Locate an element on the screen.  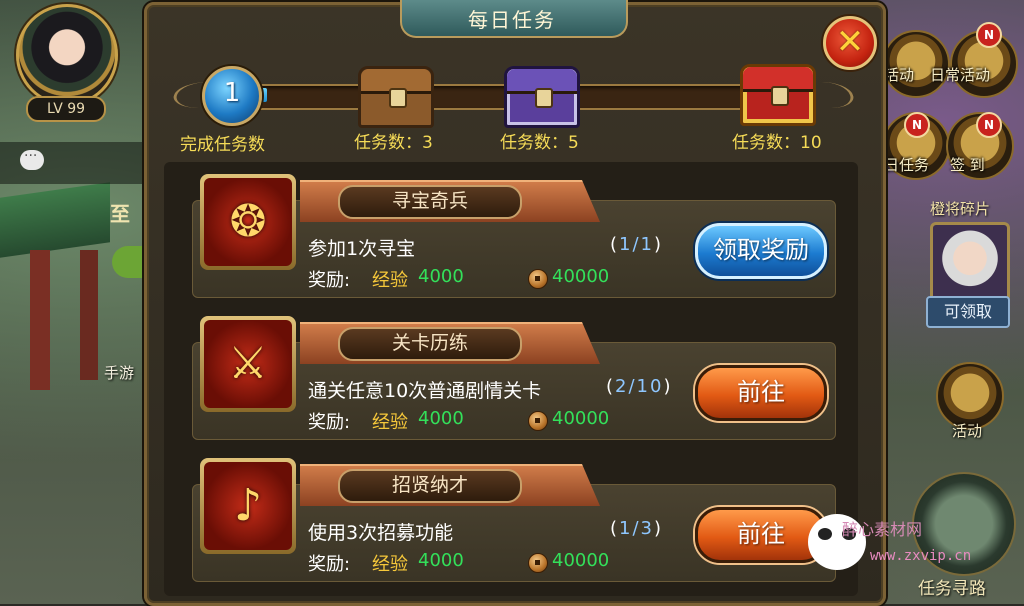
task-progress: (1/3) is located at coordinates (637, 528).